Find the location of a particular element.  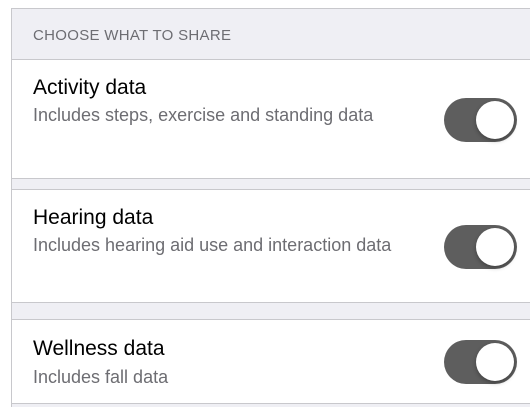

hearing-data-title: Hearing data is located at coordinates (93, 217).